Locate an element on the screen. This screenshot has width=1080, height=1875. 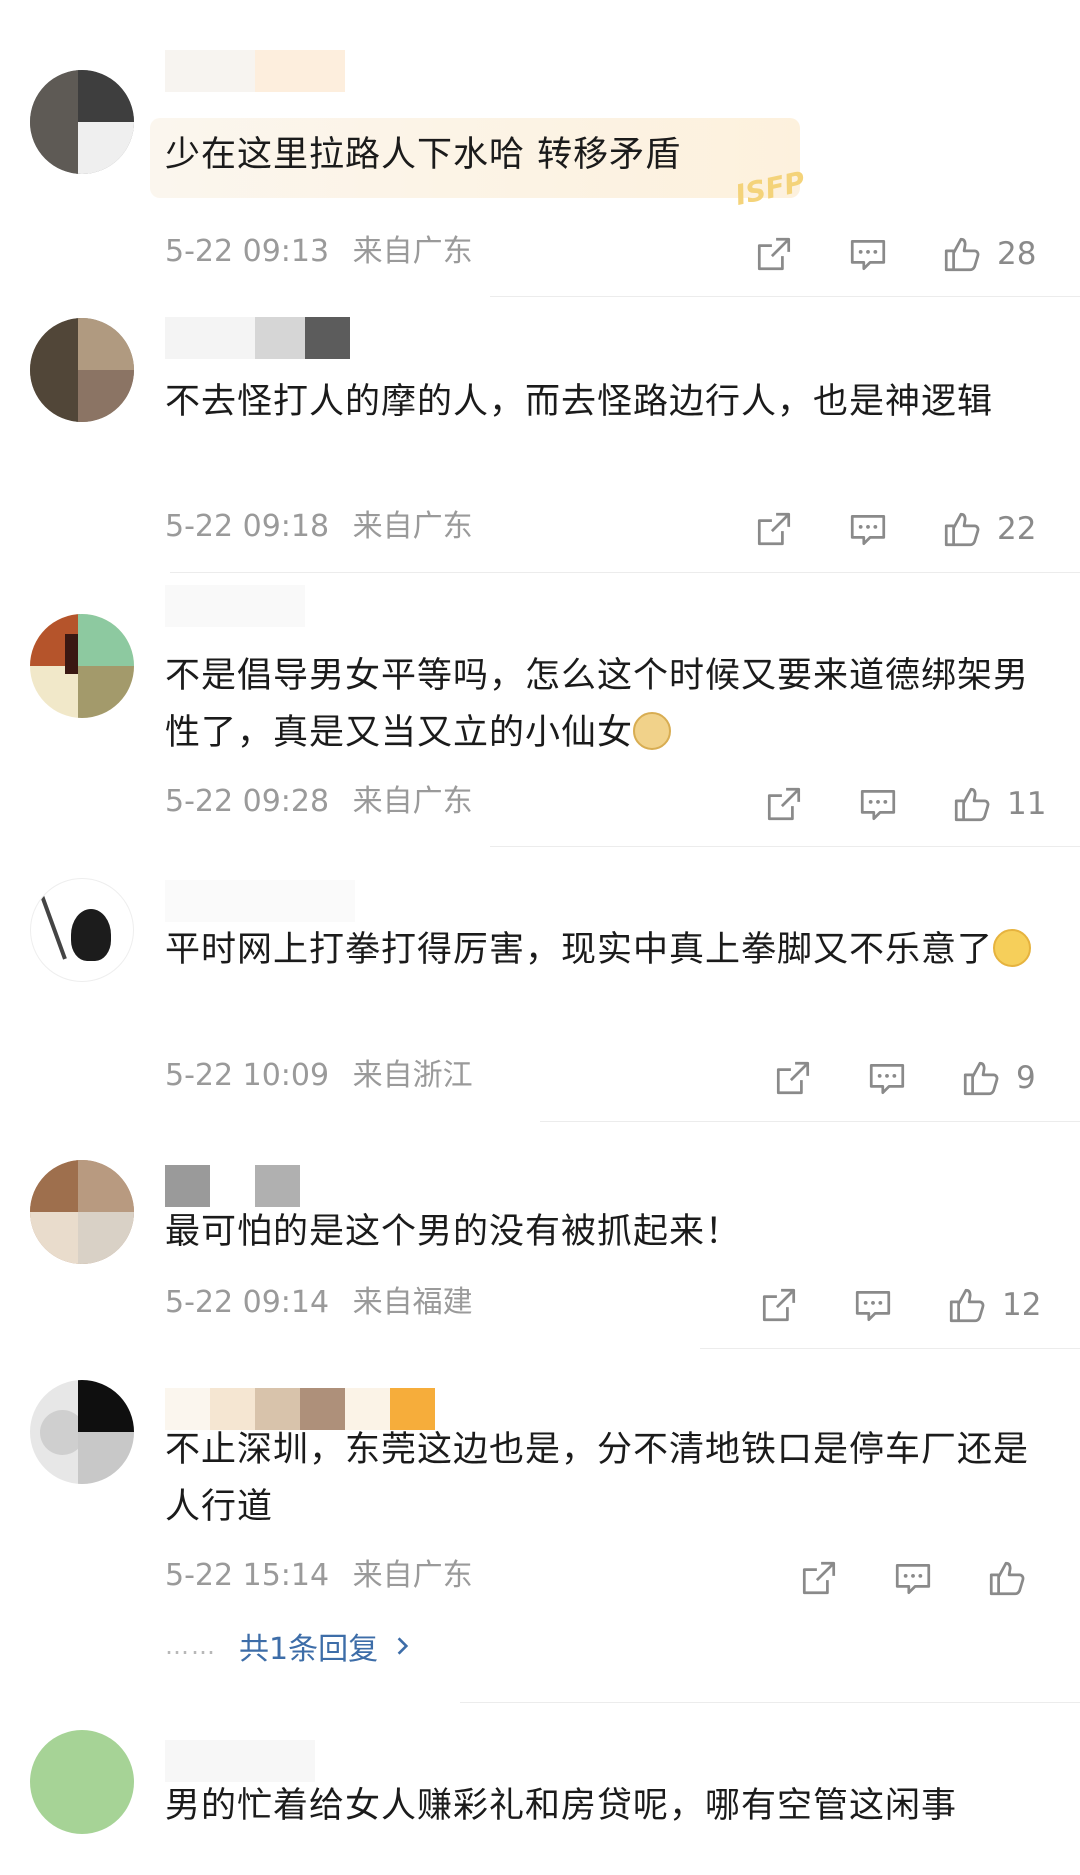
view-replies-link: …… 共1条回复 is located at coordinates (289, 1646).